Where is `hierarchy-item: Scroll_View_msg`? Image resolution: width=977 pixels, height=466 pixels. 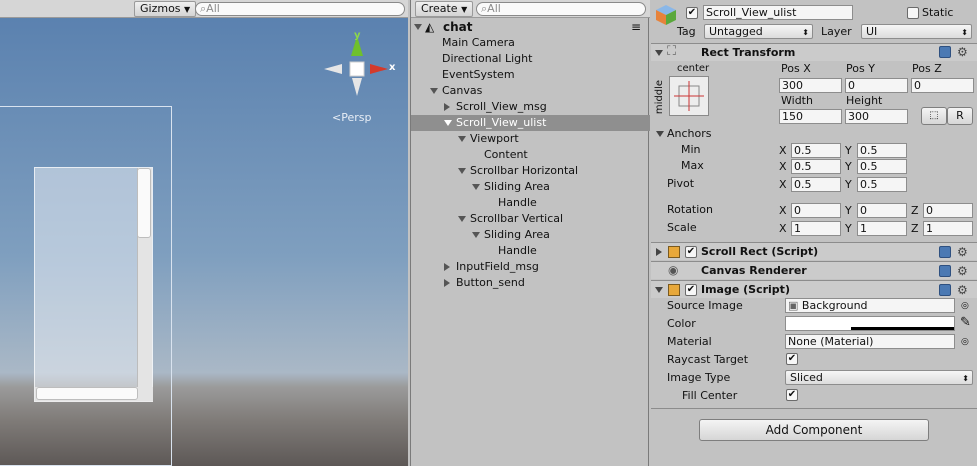
hierarchy-item: Scroll_View_msg is located at coordinates (530, 107).